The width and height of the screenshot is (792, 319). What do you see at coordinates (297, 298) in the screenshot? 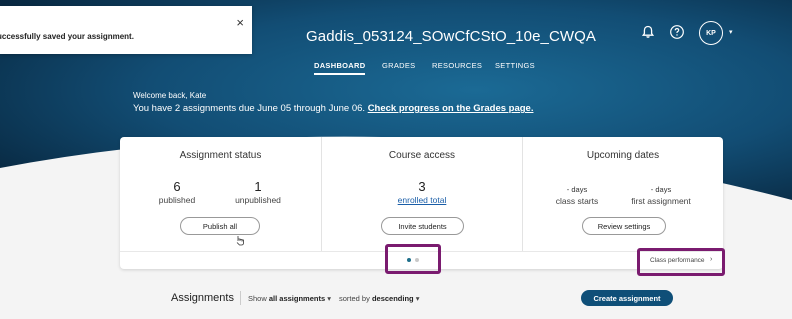
I see `show-value: all assignments` at bounding box center [297, 298].